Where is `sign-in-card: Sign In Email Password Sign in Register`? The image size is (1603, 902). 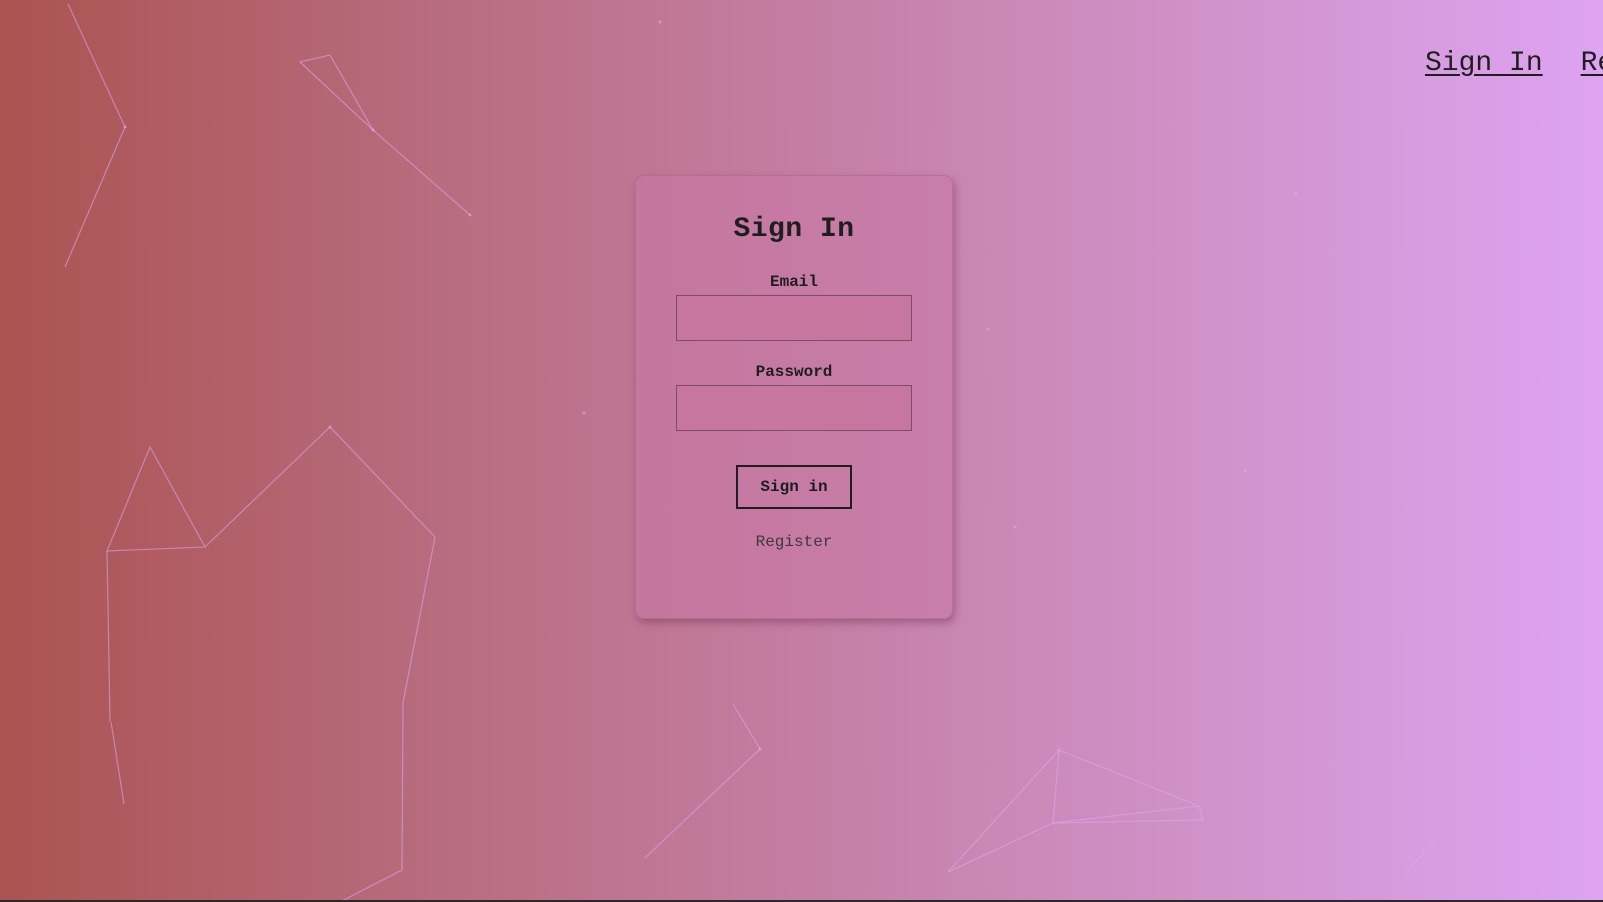 sign-in-card: Sign In Email Password Sign in Register is located at coordinates (794, 397).